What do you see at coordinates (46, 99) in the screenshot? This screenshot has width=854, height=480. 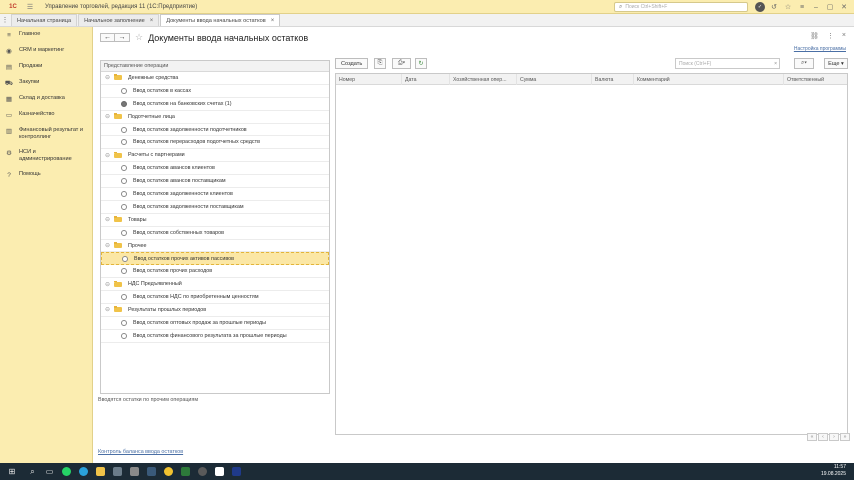 I see `sidebar-item-warehouse: ▦ Склад и доставка` at bounding box center [46, 99].